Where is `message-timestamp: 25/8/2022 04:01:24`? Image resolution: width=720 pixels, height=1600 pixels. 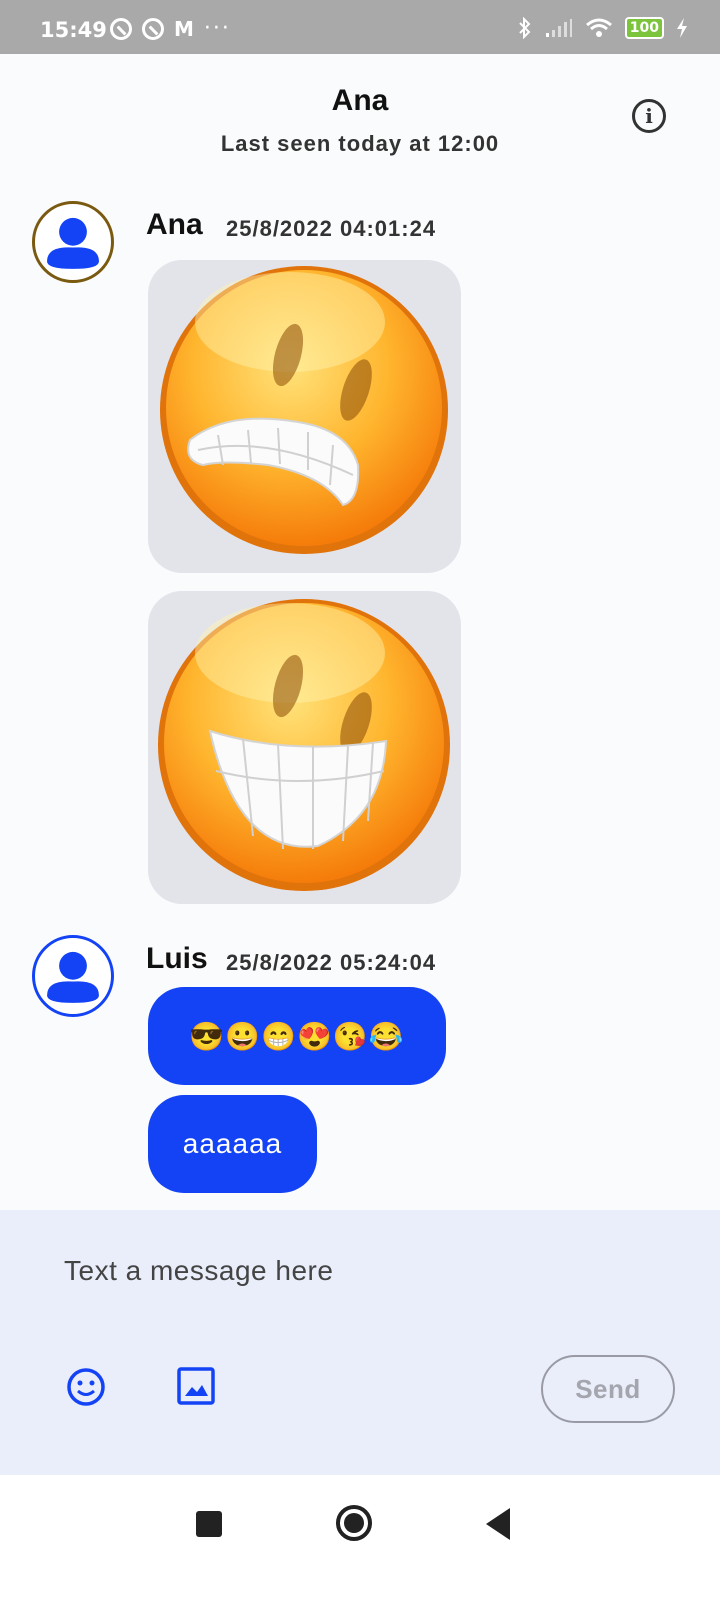 message-timestamp: 25/8/2022 04:01:24 is located at coordinates (331, 228).